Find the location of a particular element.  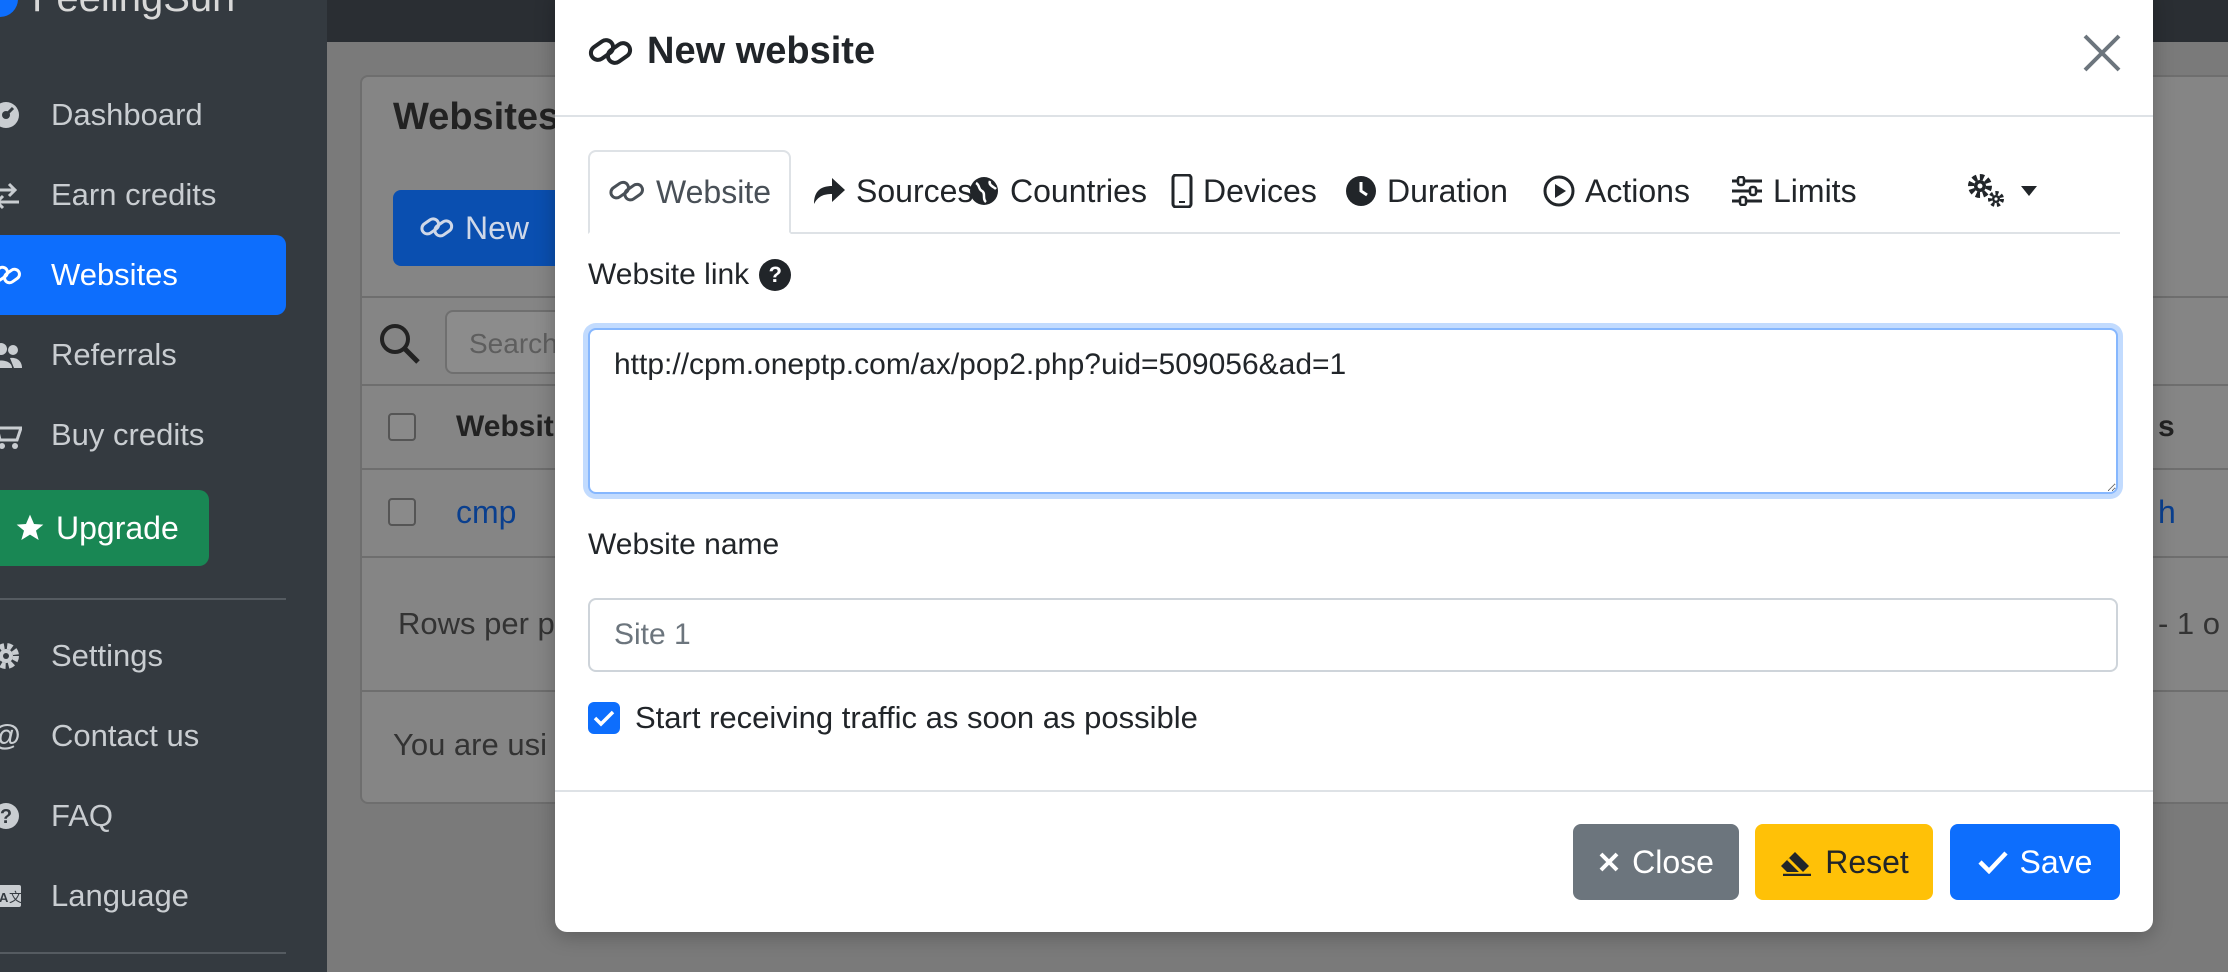

tab-devices: Devices is located at coordinates (1244, 191).